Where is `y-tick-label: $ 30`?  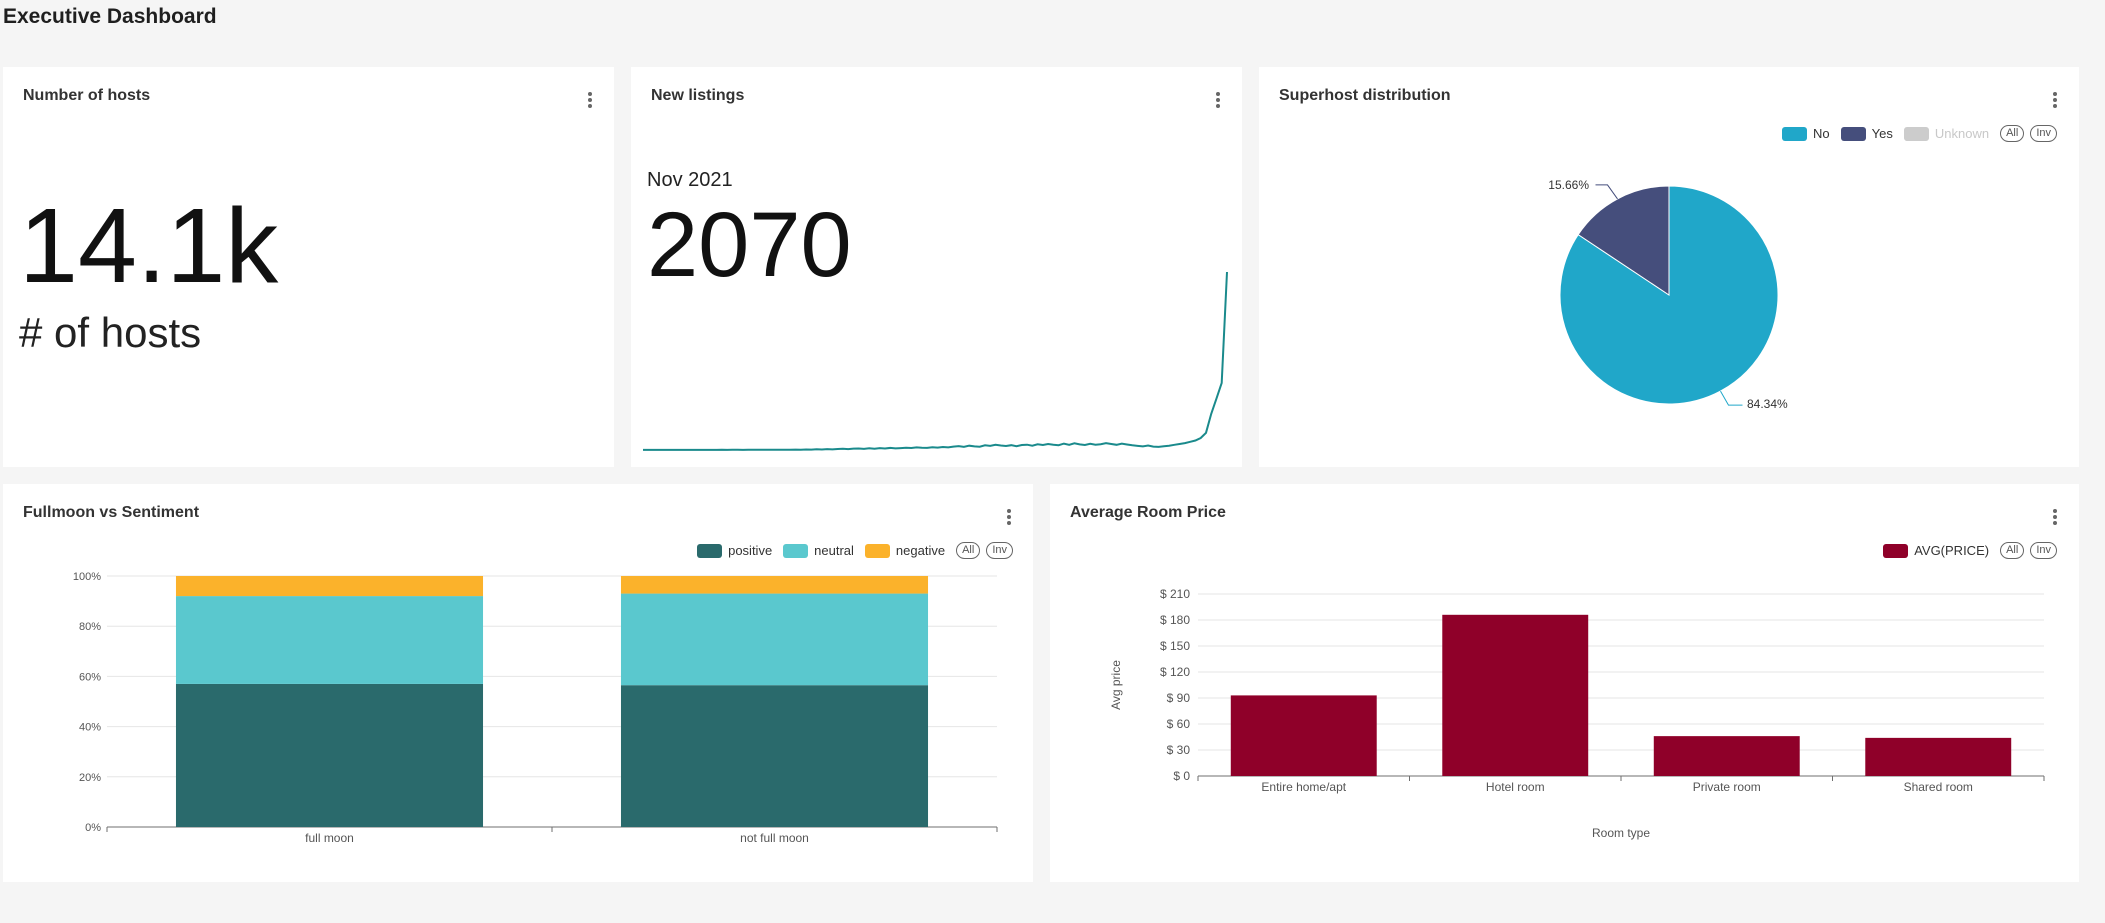
y-tick-label: $ 30 is located at coordinates (1179, 750).